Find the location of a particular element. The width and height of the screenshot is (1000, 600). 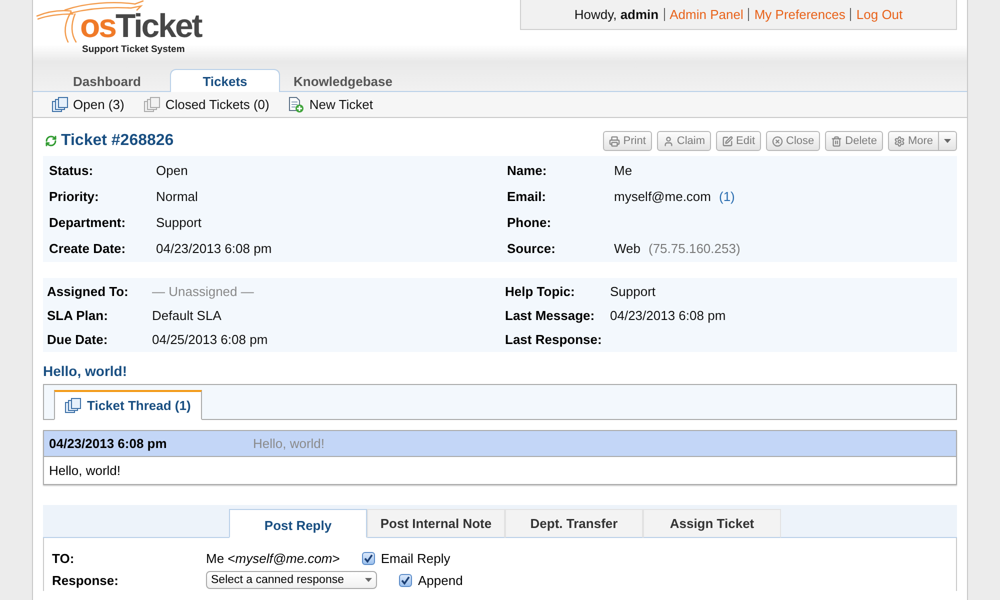

field-value: Web is located at coordinates (627, 248).